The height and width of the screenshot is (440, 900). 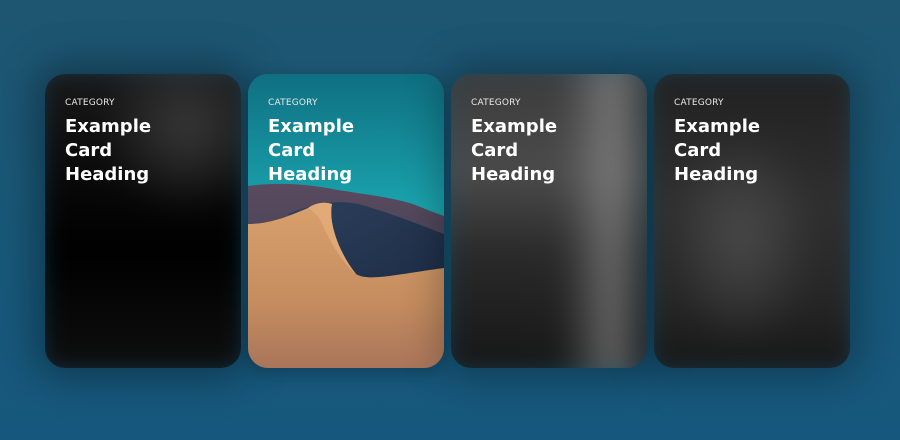 What do you see at coordinates (346, 221) in the screenshot?
I see `card-2: CATEGORY Example Card Heading` at bounding box center [346, 221].